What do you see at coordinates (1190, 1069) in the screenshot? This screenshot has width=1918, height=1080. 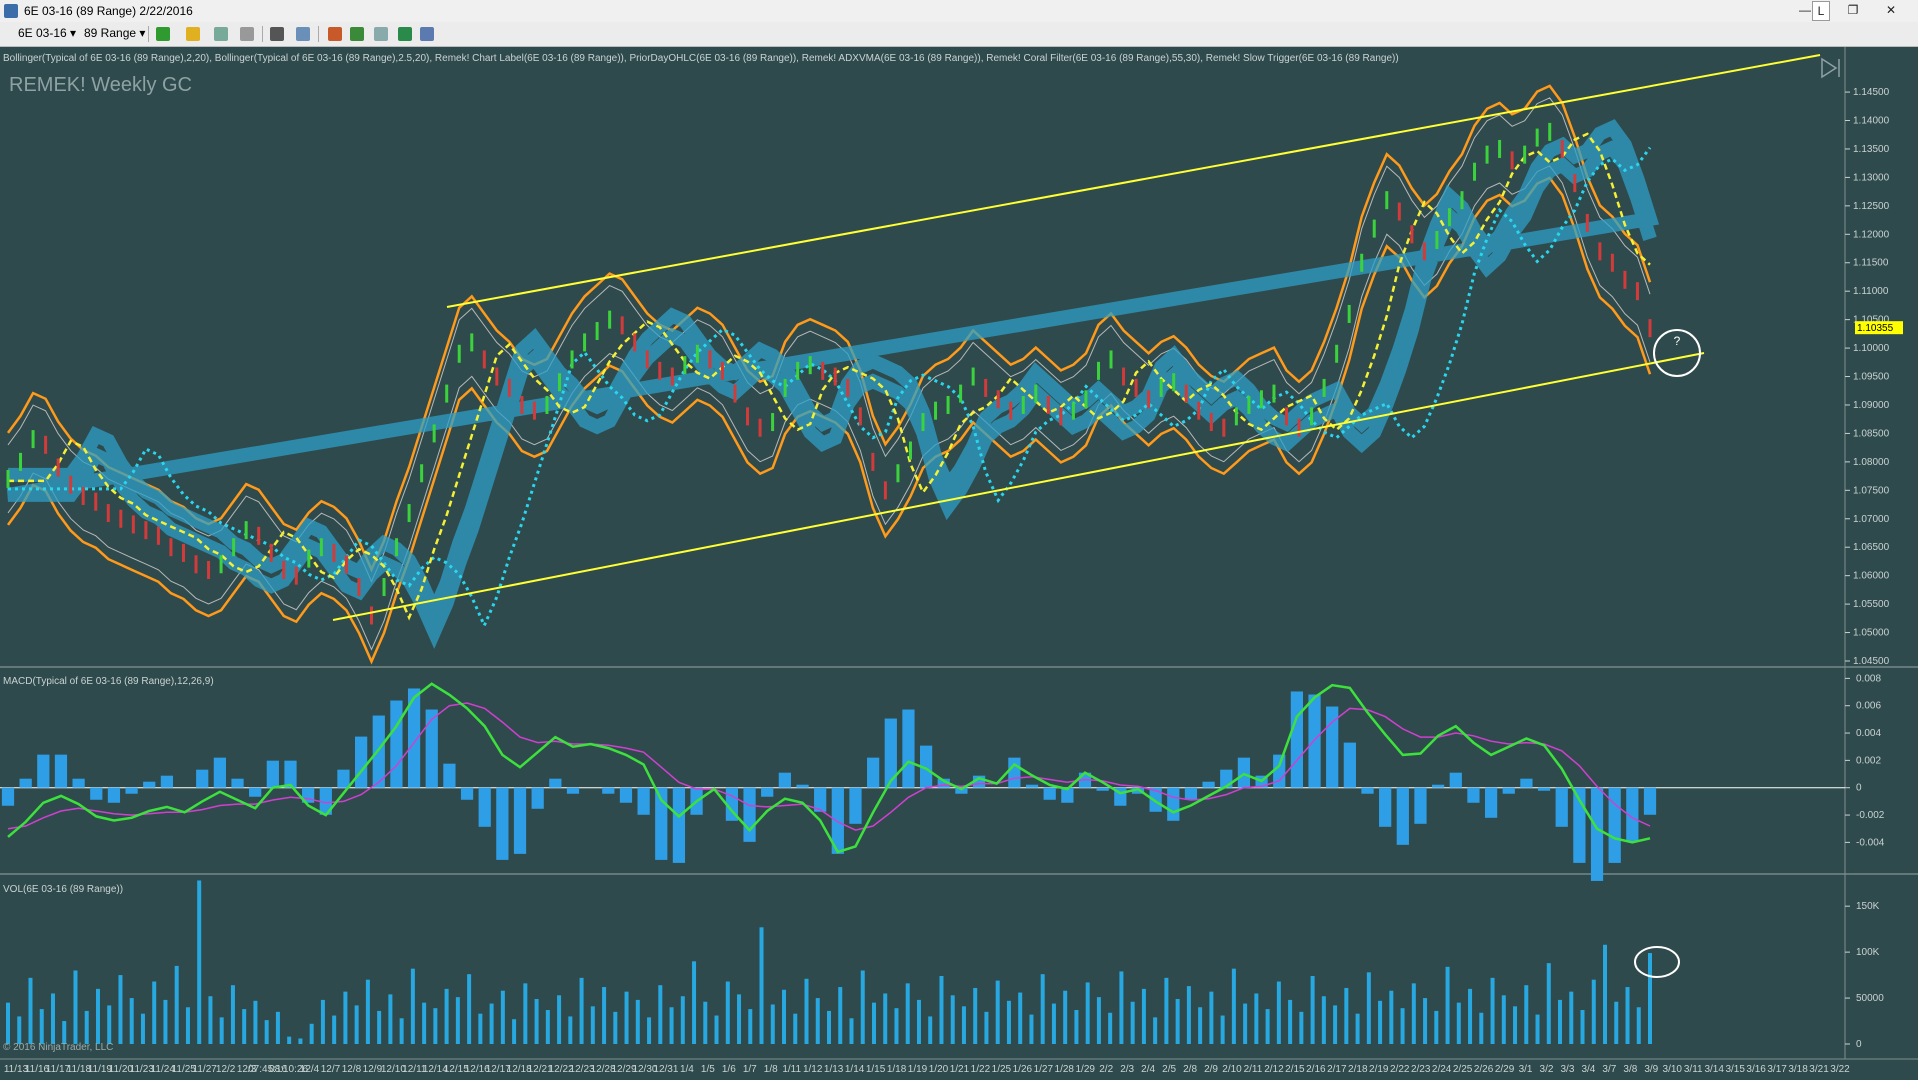 I see `x-tick-label: 2/8` at bounding box center [1190, 1069].